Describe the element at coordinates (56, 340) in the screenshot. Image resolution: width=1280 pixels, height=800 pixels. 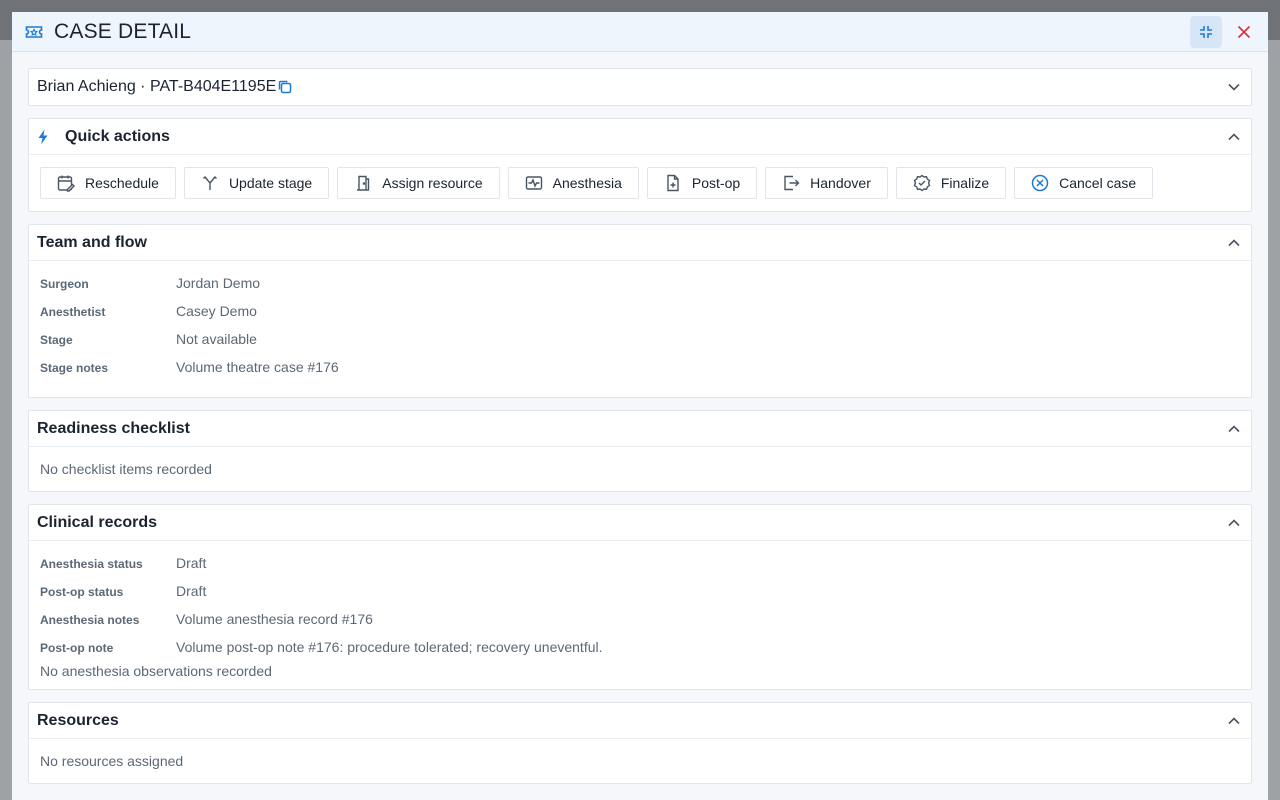
I see `field-label: Stage` at that location.